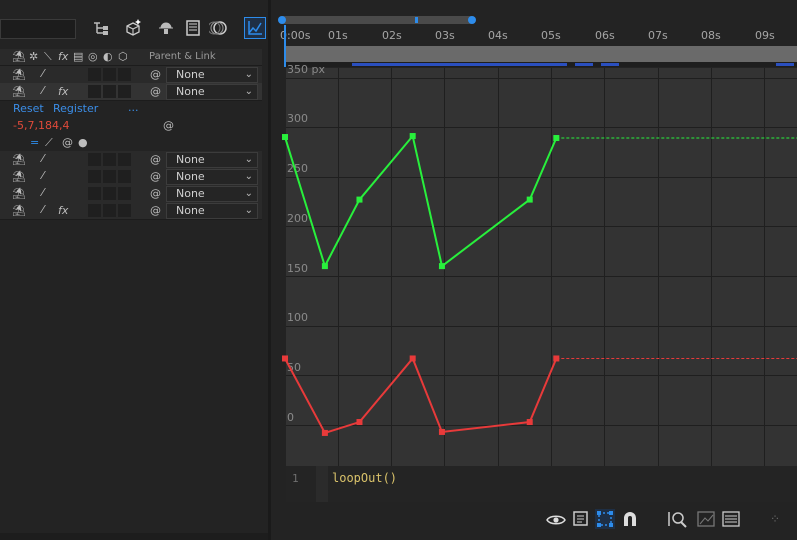  Describe the element at coordinates (556, 521) in the screenshot. I see `eye-icon` at that location.